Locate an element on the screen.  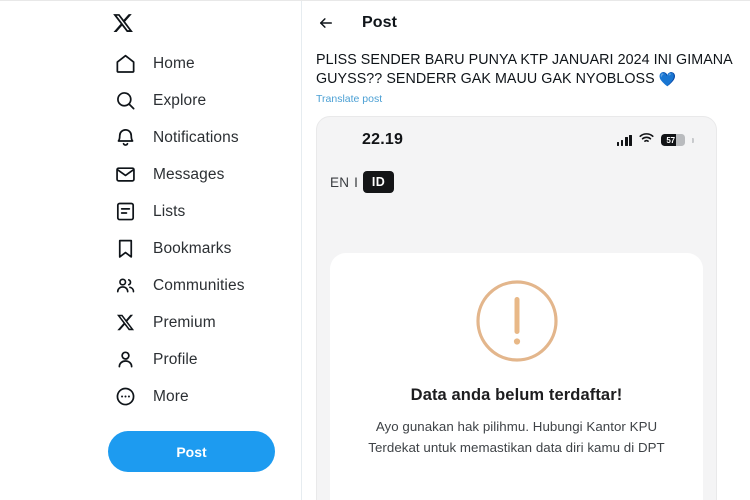
sidebar-item-notifications: Notifications is located at coordinates (205, 137).